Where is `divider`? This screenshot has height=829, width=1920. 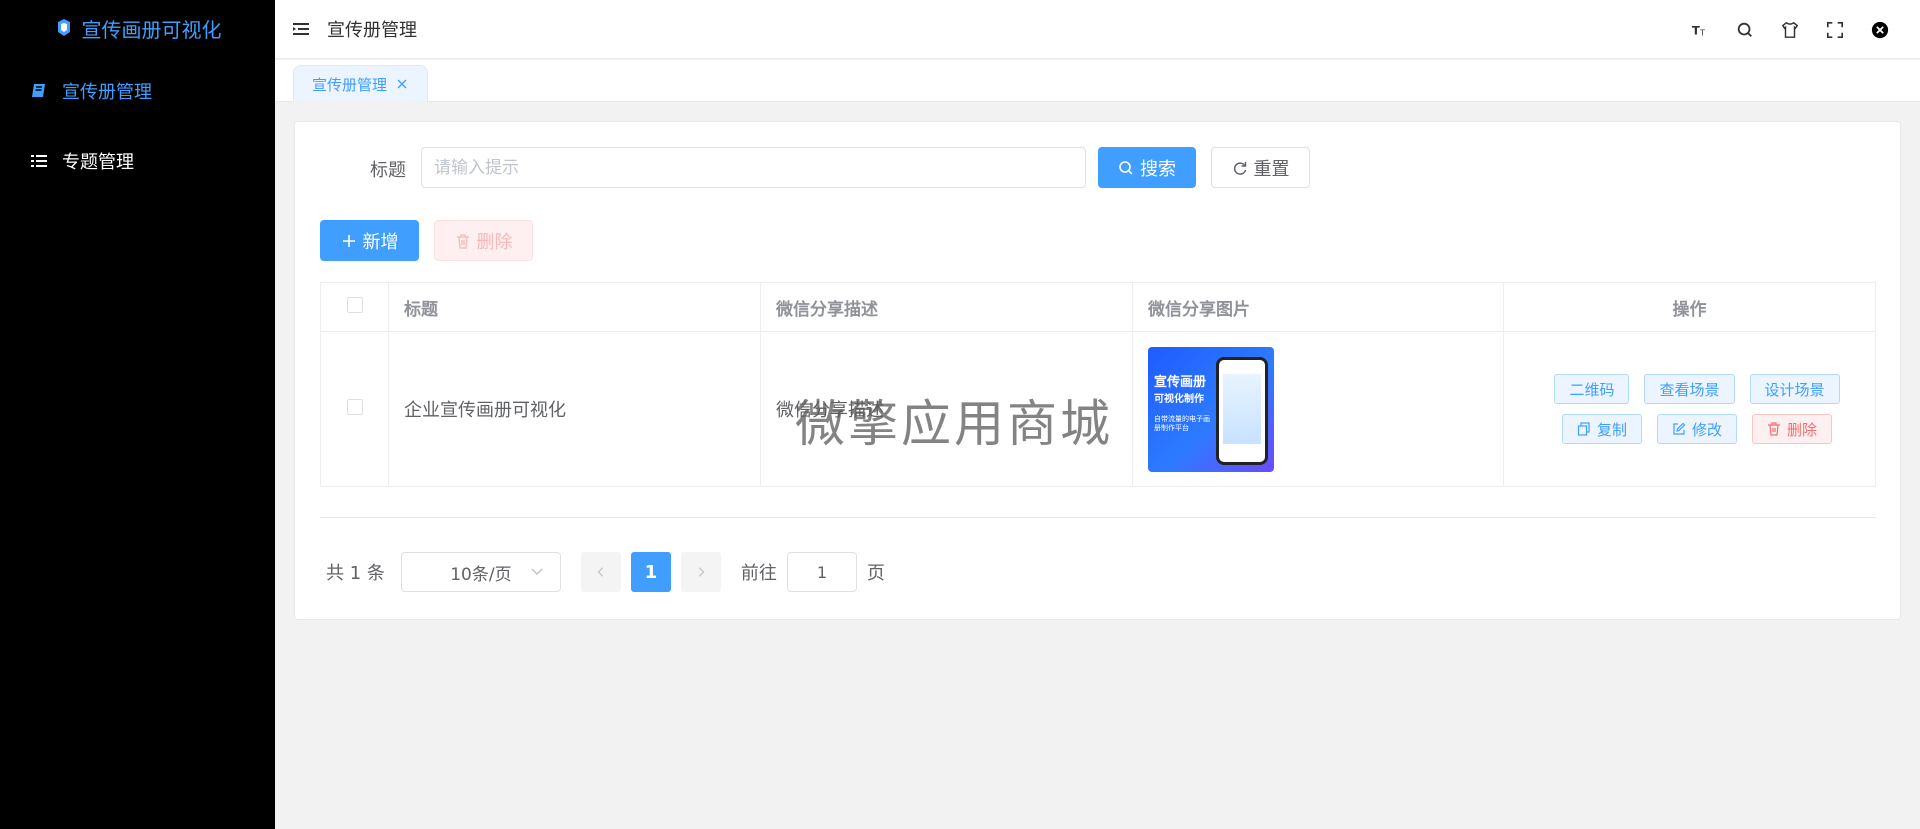 divider is located at coordinates (1098, 517).